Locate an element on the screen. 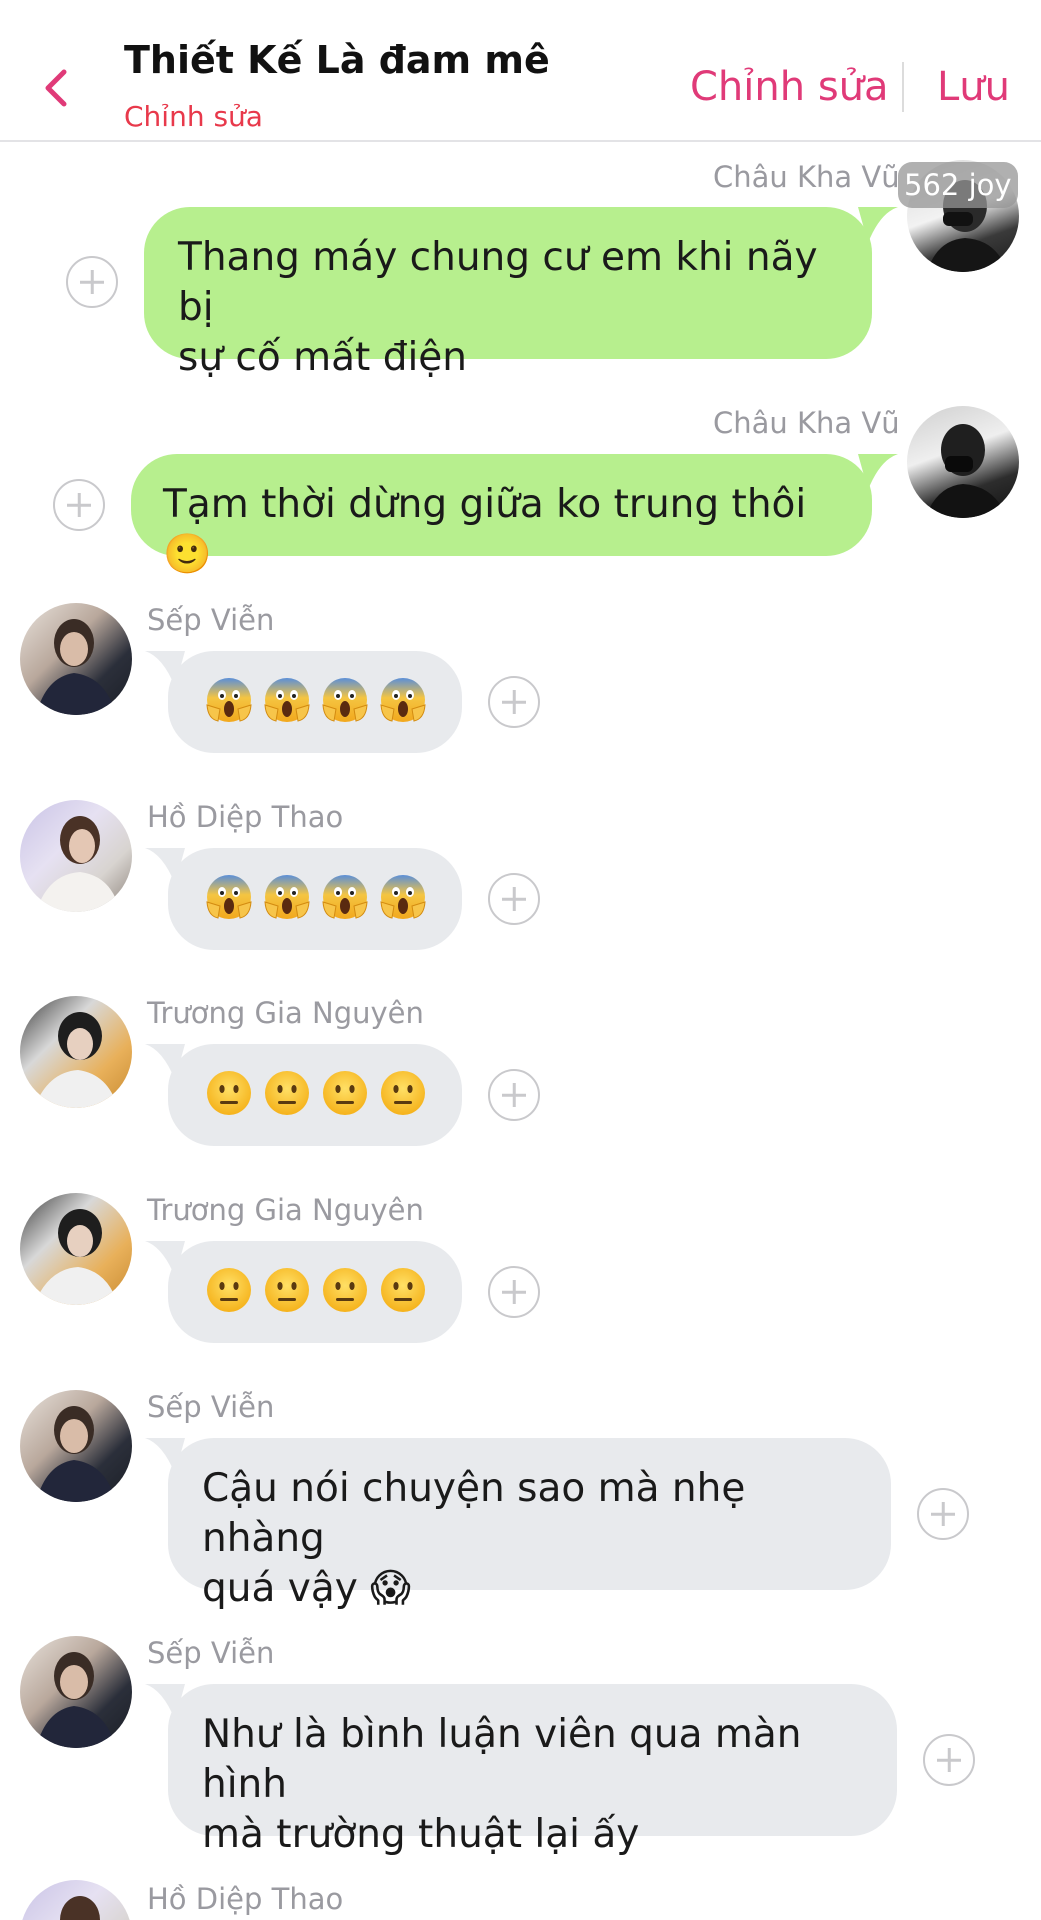 Image resolution: width=1041 pixels, height=1920 pixels. message-text: Cậu nói chuyện sao mà nhẹ nhàng is located at coordinates (474, 1513).